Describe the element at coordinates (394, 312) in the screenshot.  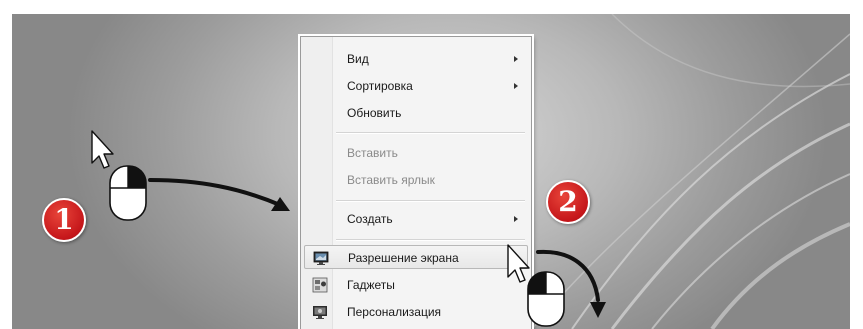
I see `menu-item-label: Персонализация` at that location.